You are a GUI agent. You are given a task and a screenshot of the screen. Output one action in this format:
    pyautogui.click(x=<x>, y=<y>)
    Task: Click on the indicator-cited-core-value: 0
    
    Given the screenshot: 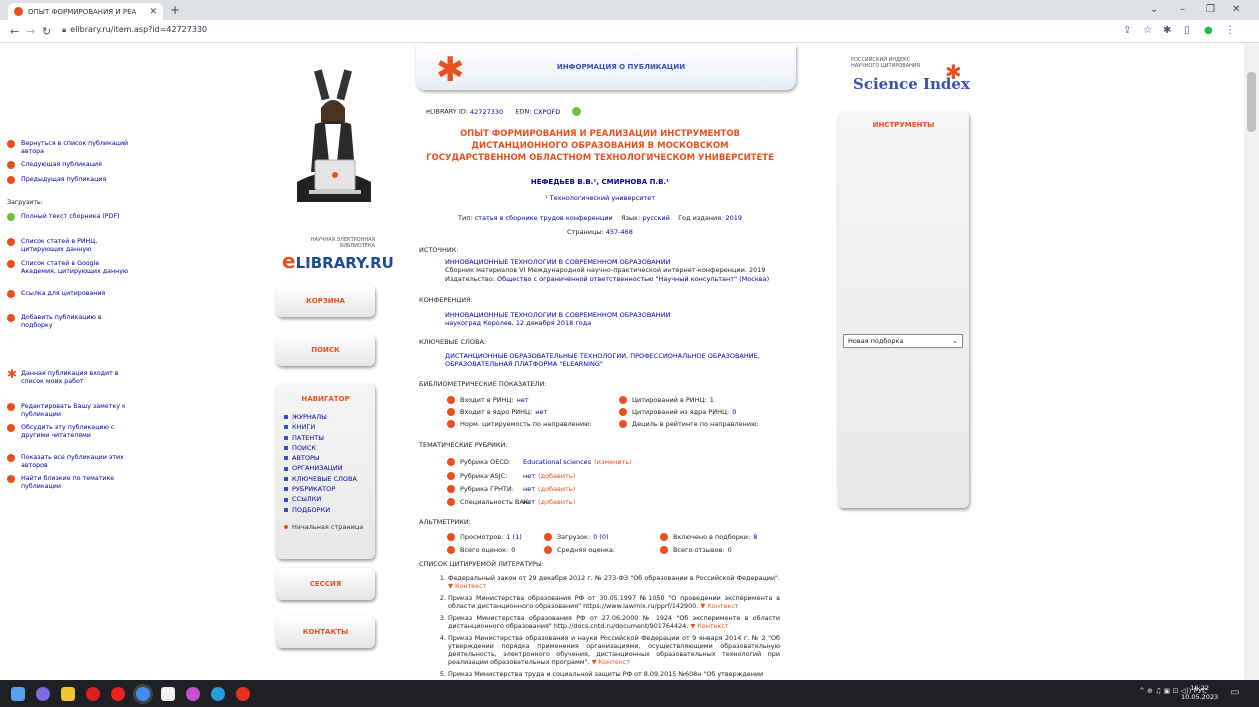 What is the action you would take?
    pyautogui.click(x=734, y=412)
    